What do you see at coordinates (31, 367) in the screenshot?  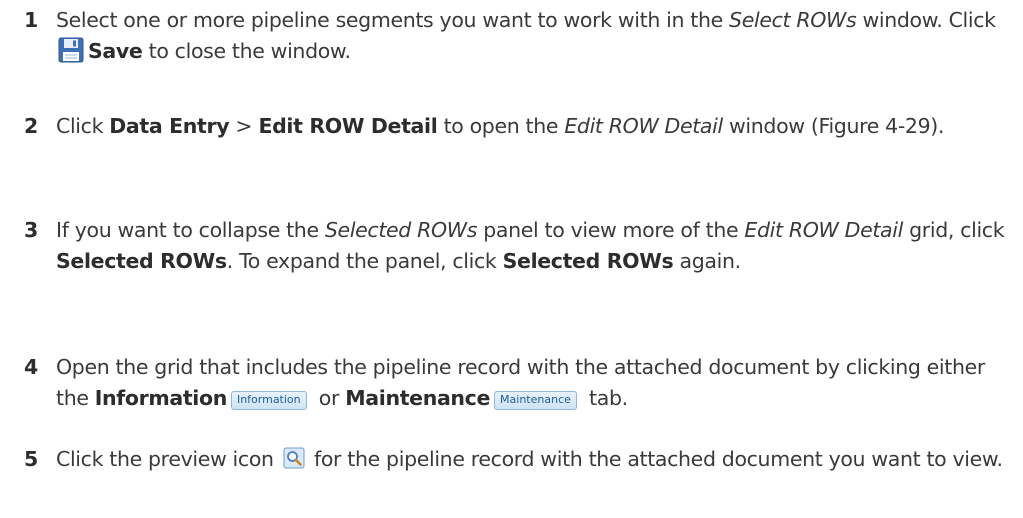 I see `step-number: 4` at bounding box center [31, 367].